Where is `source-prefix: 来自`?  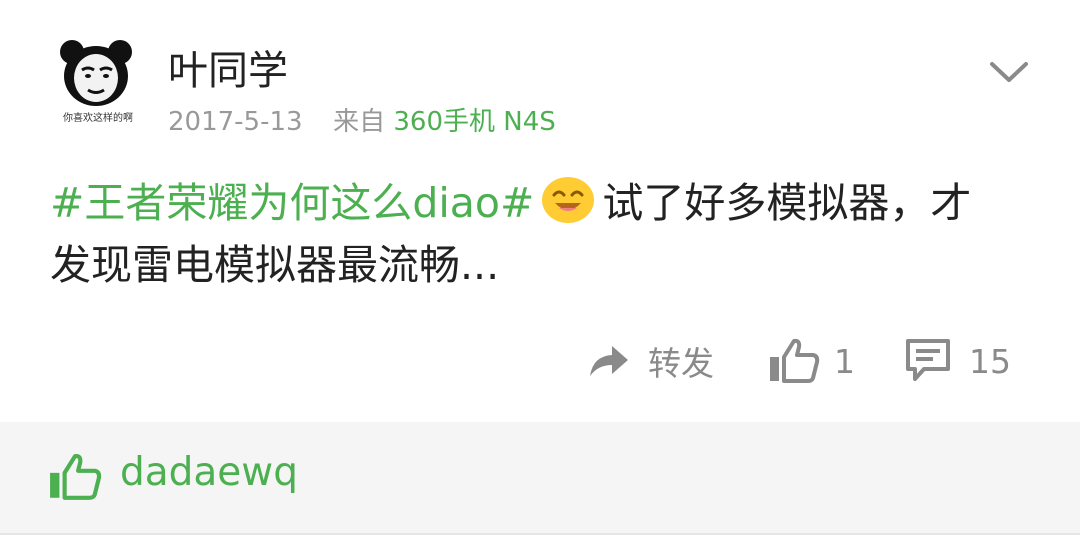
source-prefix: 来自 is located at coordinates (359, 122).